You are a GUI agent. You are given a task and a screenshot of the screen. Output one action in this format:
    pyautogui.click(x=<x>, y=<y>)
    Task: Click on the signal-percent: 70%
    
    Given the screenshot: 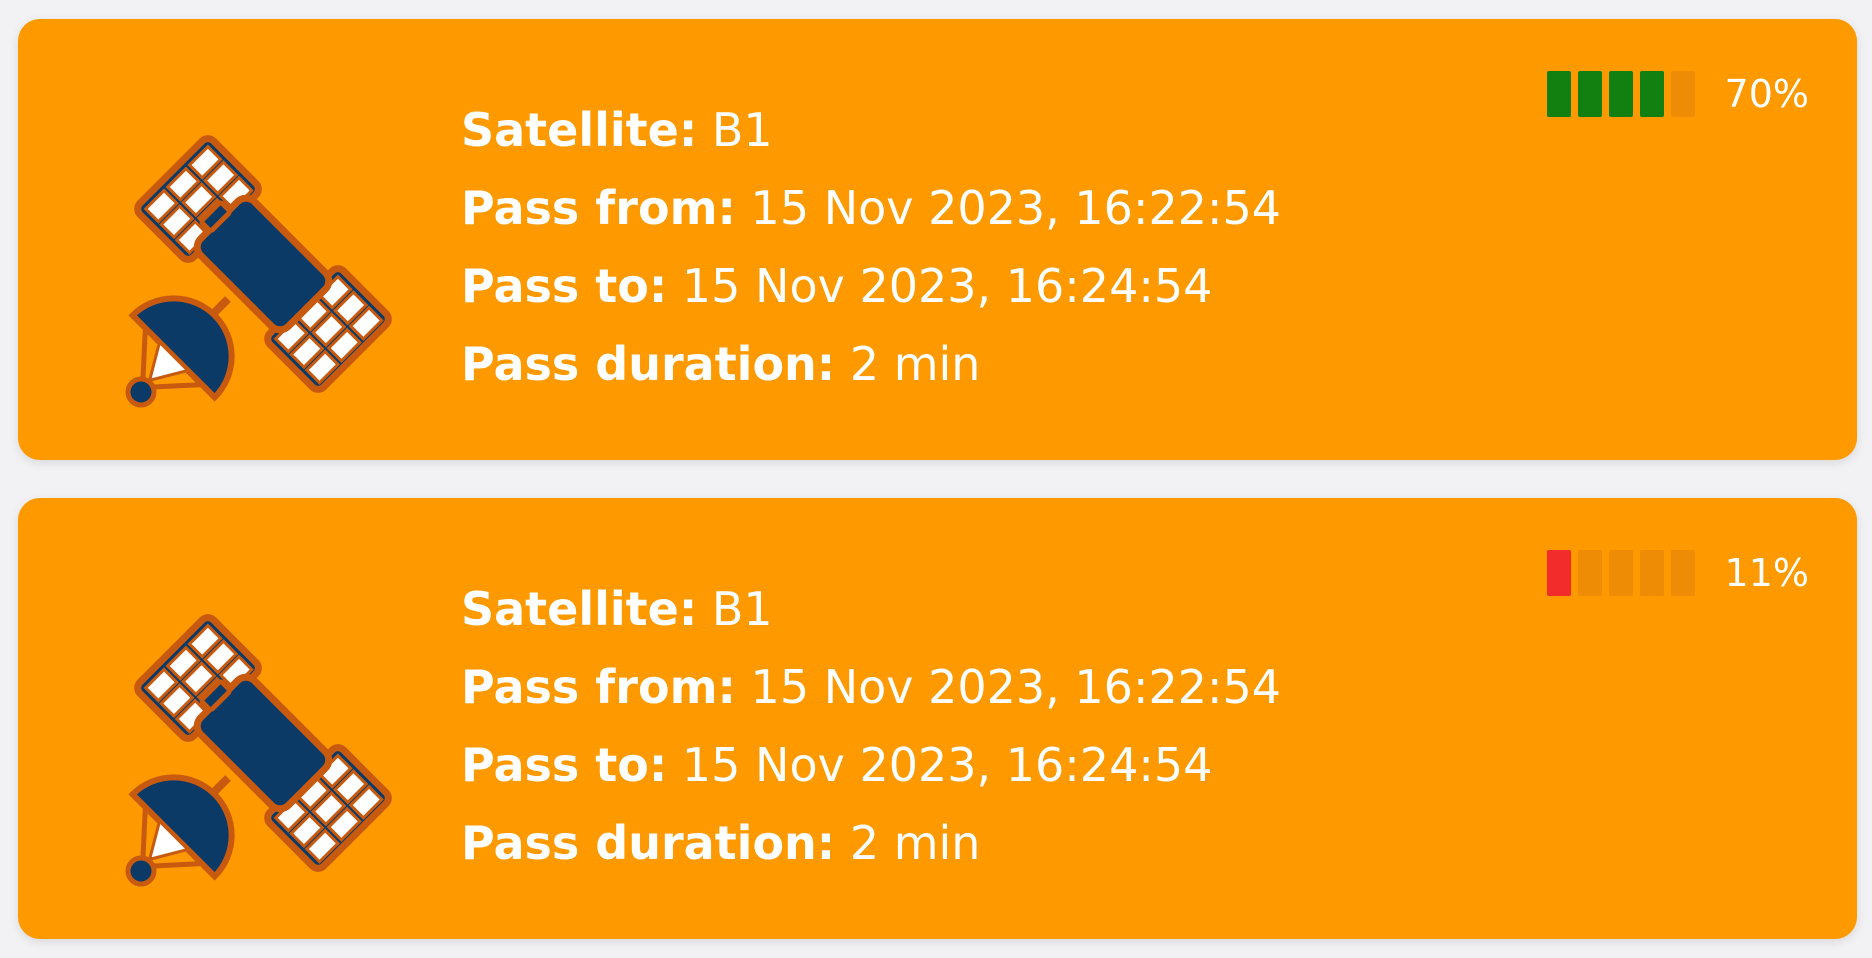 What is the action you would take?
    pyautogui.click(x=1766, y=94)
    